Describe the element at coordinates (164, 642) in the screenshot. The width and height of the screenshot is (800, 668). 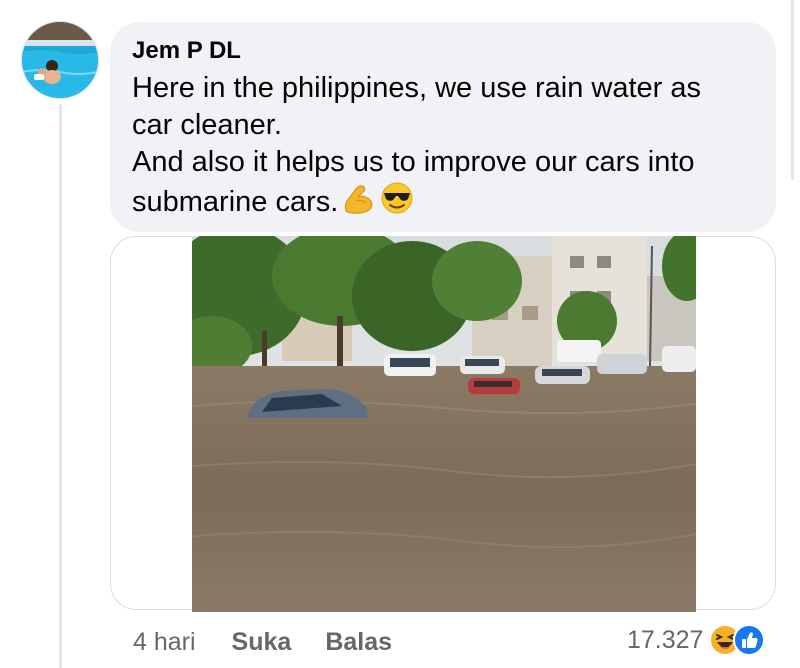
I see `comment-timestamp: 4 hari` at that location.